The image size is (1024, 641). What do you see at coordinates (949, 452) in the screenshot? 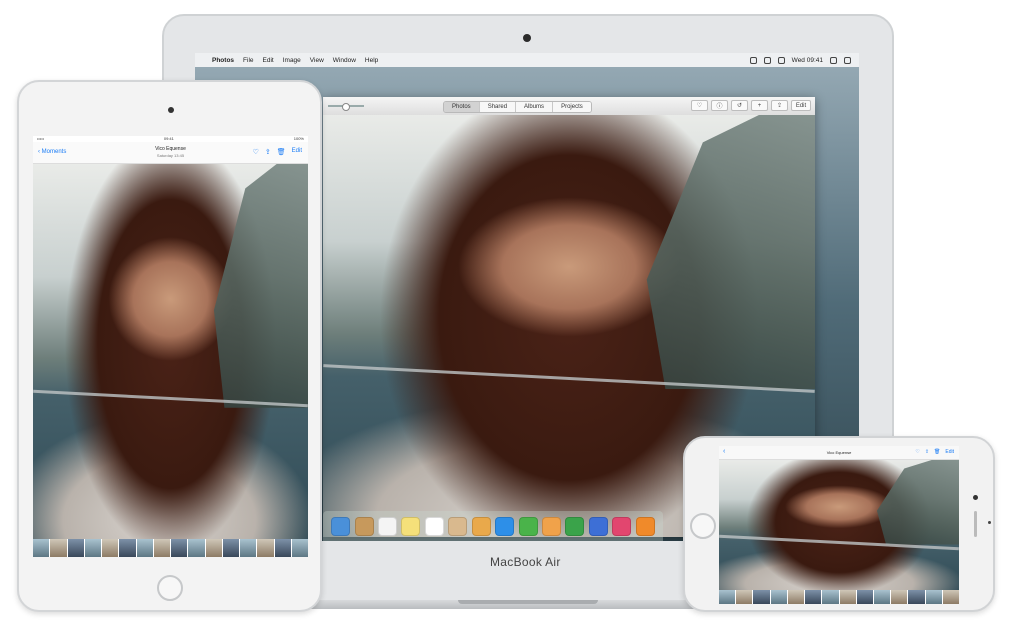
I see `iphone-edit-button: Edit` at bounding box center [949, 452].